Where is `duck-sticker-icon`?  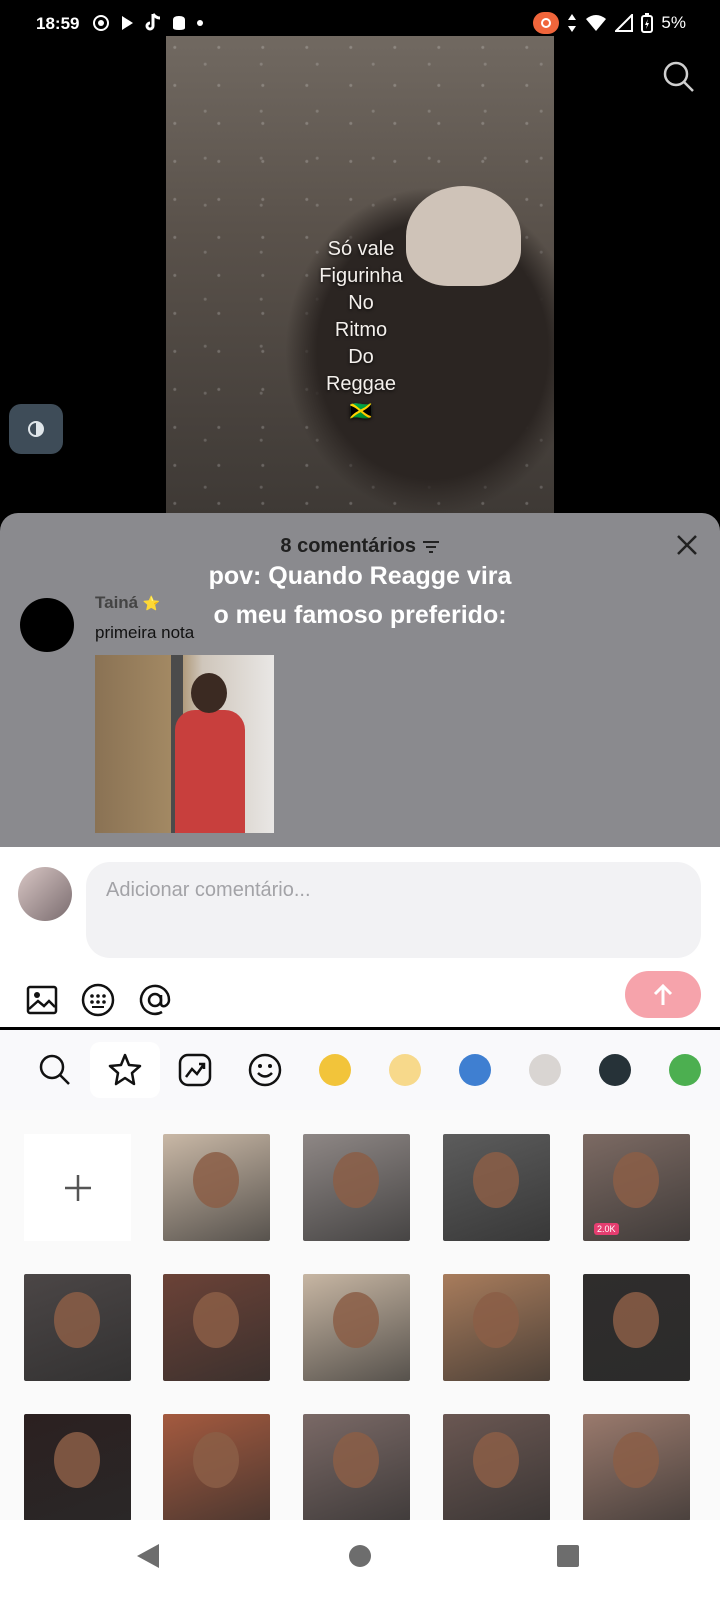 duck-sticker-icon is located at coordinates (335, 1070).